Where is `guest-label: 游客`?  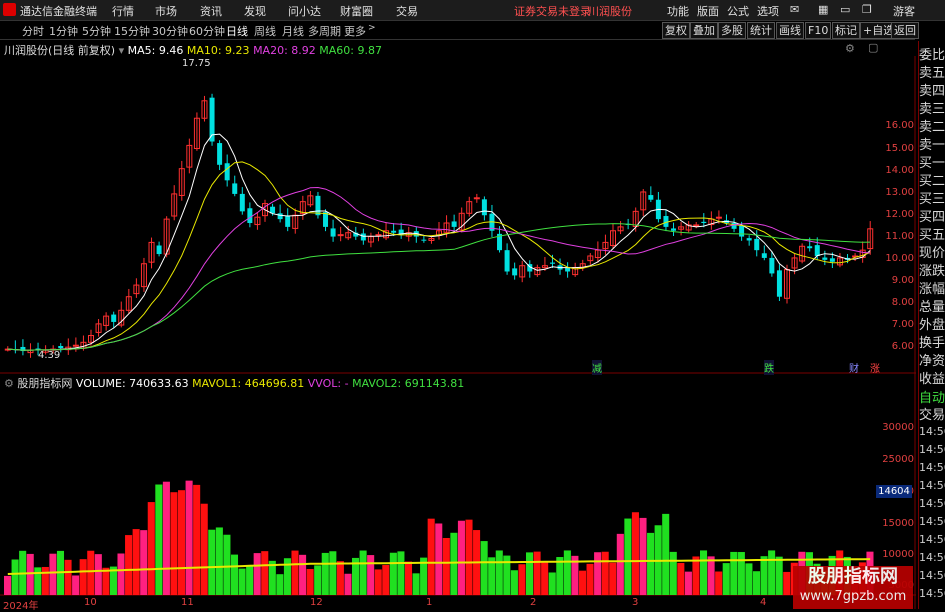
guest-label: 游客 is located at coordinates (904, 11).